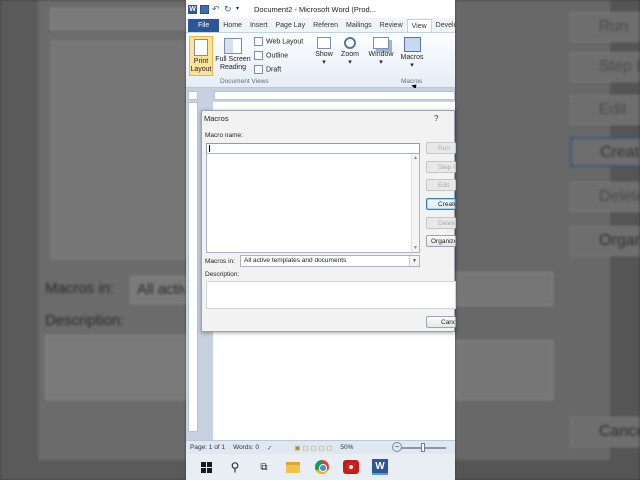 This screenshot has width=640, height=480. I want to click on chrome-button, so click(322, 467).